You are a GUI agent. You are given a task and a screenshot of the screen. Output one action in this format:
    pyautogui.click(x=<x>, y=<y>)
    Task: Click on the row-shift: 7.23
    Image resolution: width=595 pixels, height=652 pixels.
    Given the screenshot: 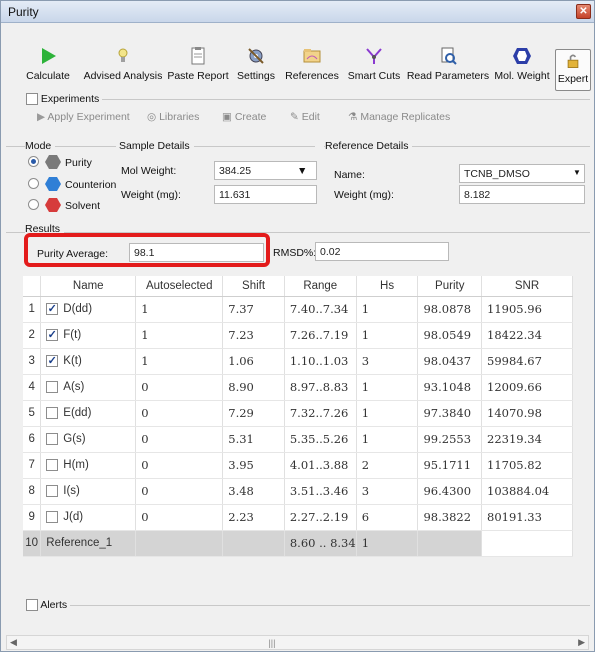 What is the action you would take?
    pyautogui.click(x=253, y=335)
    